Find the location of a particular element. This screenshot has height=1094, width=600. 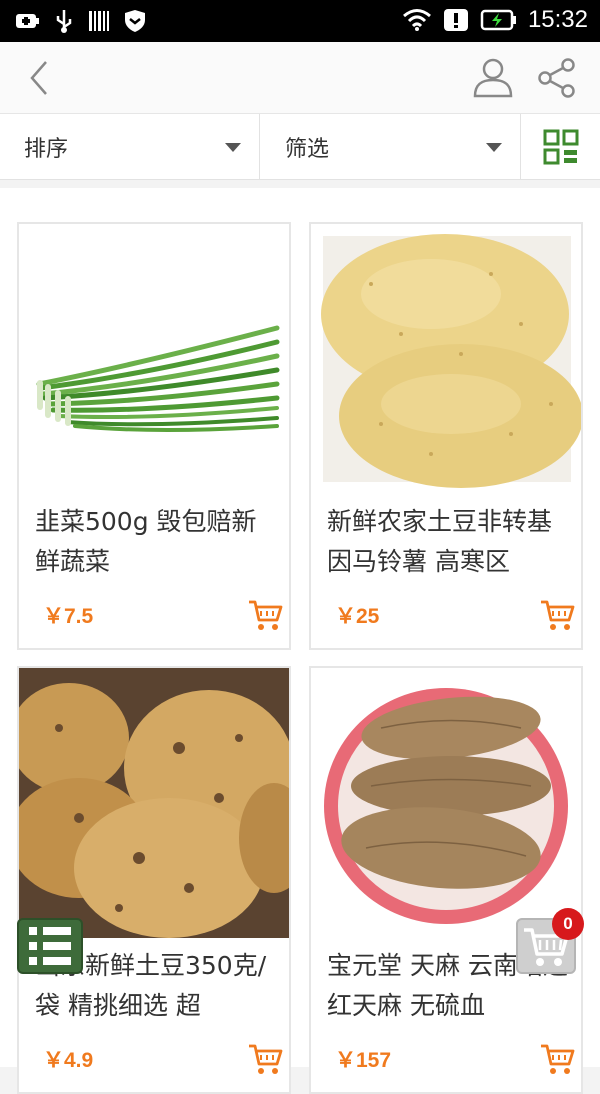

status-bar: 15:32 is located at coordinates (300, 21).